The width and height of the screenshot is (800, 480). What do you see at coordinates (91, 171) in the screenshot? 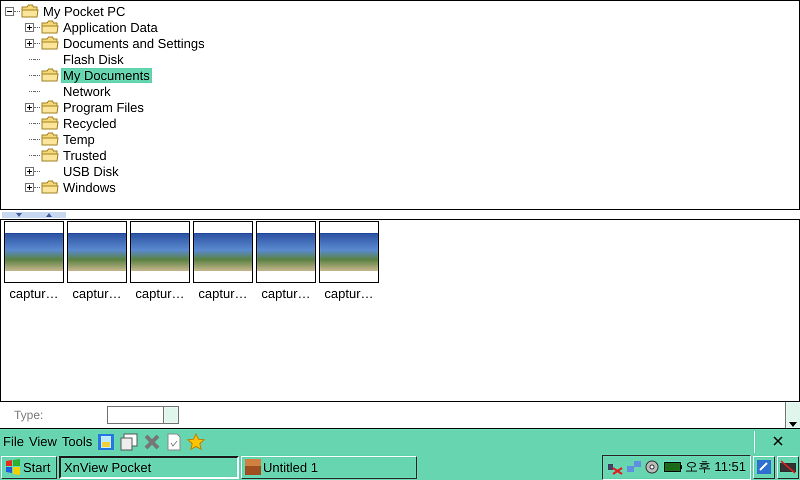
I see `tree-item: USB Disk` at bounding box center [91, 171].